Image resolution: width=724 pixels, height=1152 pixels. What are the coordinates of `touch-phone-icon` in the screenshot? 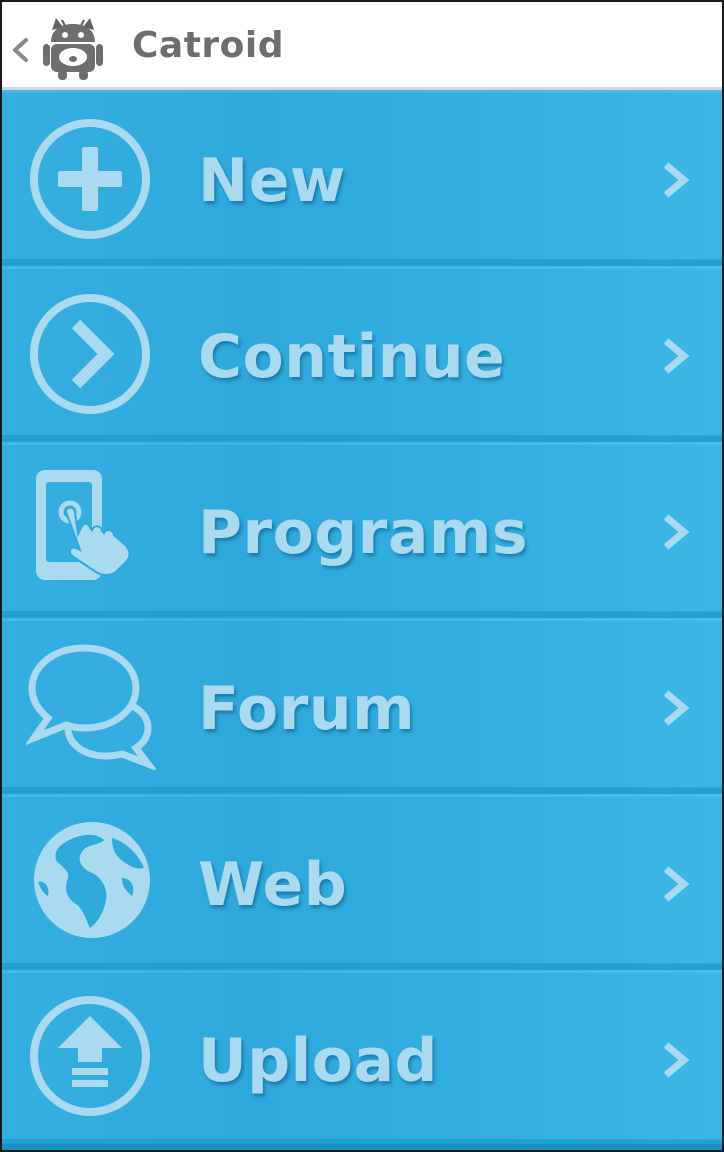 It's located at (83, 525).